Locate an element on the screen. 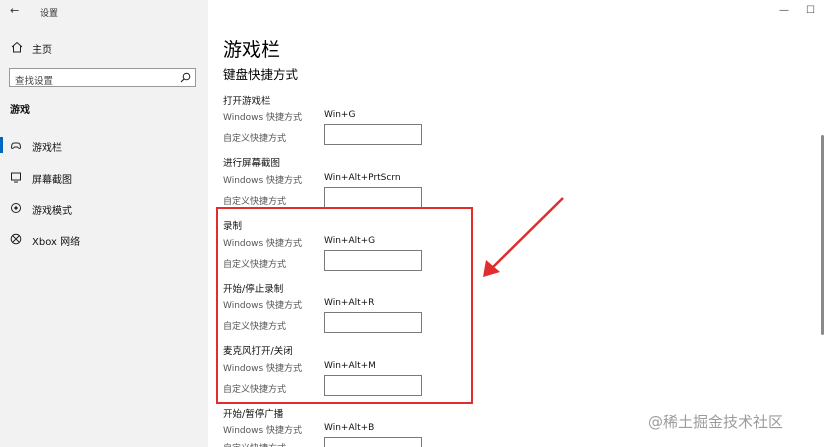 The height and width of the screenshot is (447, 831). sidebar-item-label: Xbox 网络 is located at coordinates (56, 242).